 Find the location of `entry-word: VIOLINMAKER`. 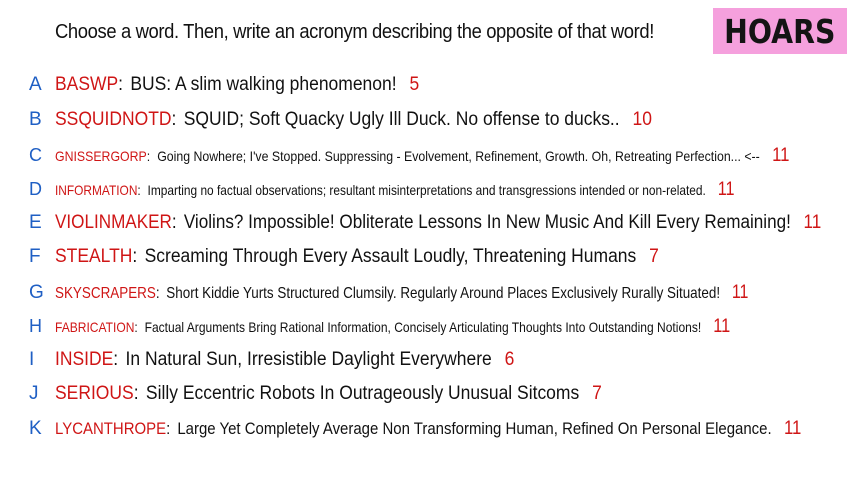

entry-word: VIOLINMAKER is located at coordinates (113, 222).